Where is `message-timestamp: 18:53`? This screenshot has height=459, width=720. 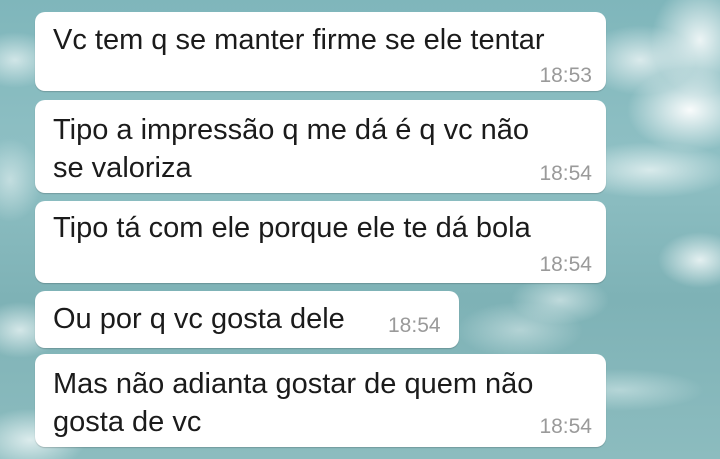 message-timestamp: 18:53 is located at coordinates (565, 75).